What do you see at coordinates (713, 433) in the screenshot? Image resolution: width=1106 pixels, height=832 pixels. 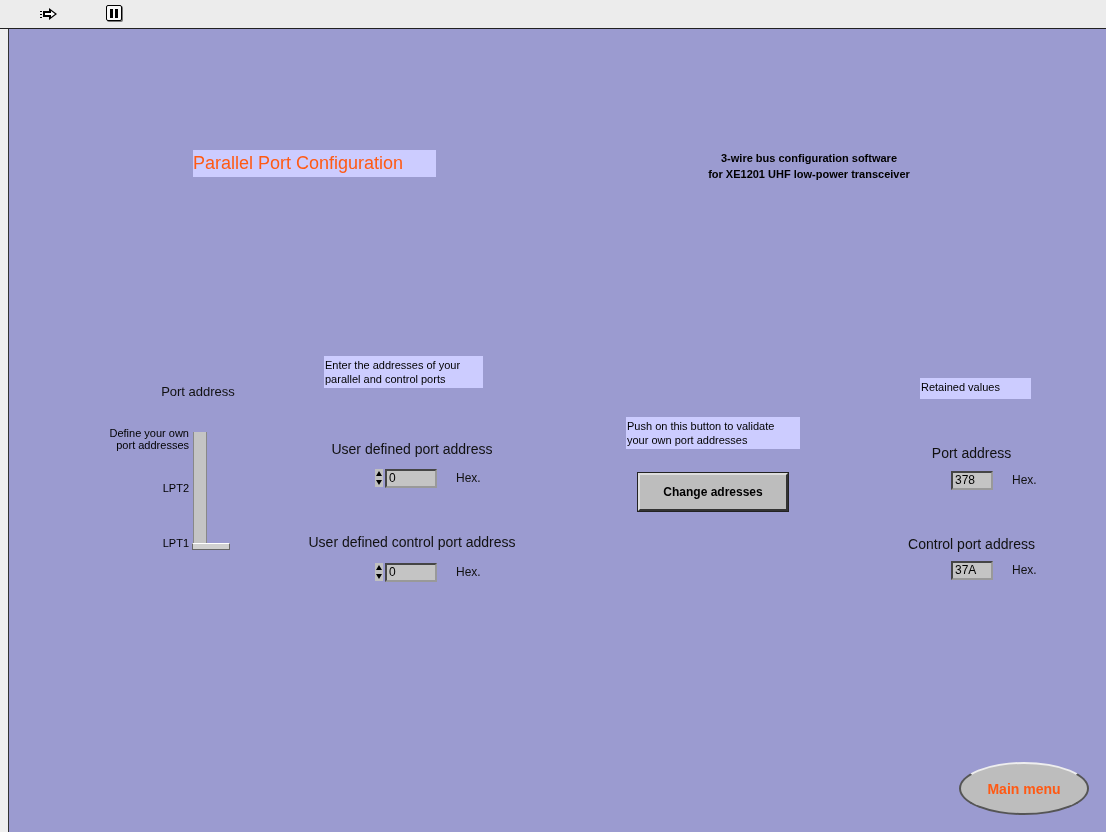 I see `instruction-note: Push on this button to validate your own port addresses` at bounding box center [713, 433].